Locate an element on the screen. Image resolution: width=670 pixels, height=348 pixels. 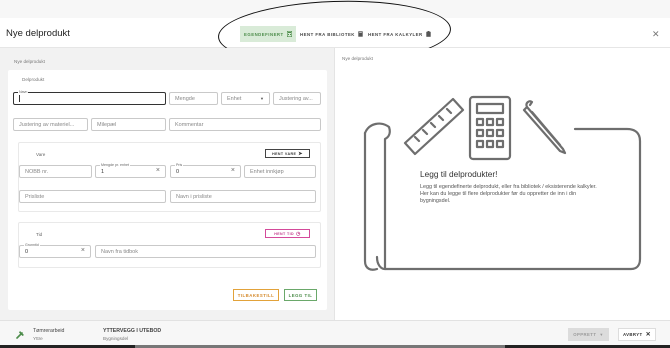
nobb-placeholder: NOBB nr. is located at coordinates (37, 171).